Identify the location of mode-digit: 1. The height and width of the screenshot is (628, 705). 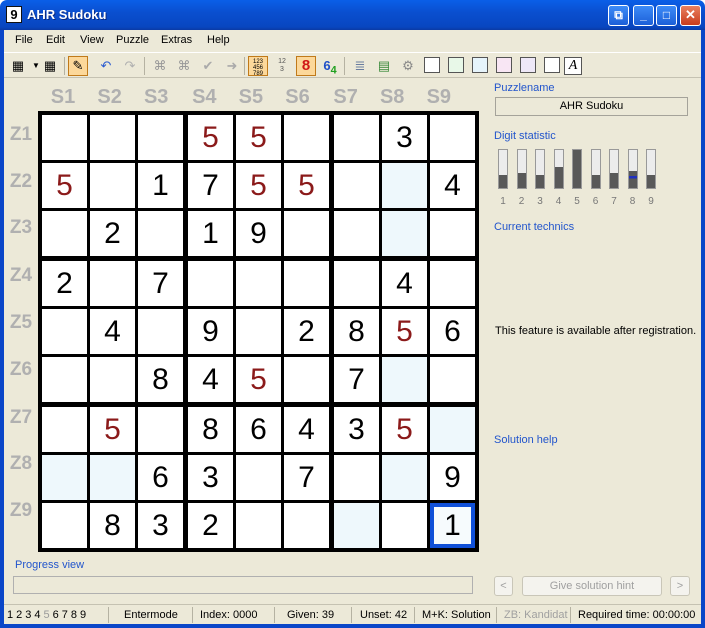
(10, 615).